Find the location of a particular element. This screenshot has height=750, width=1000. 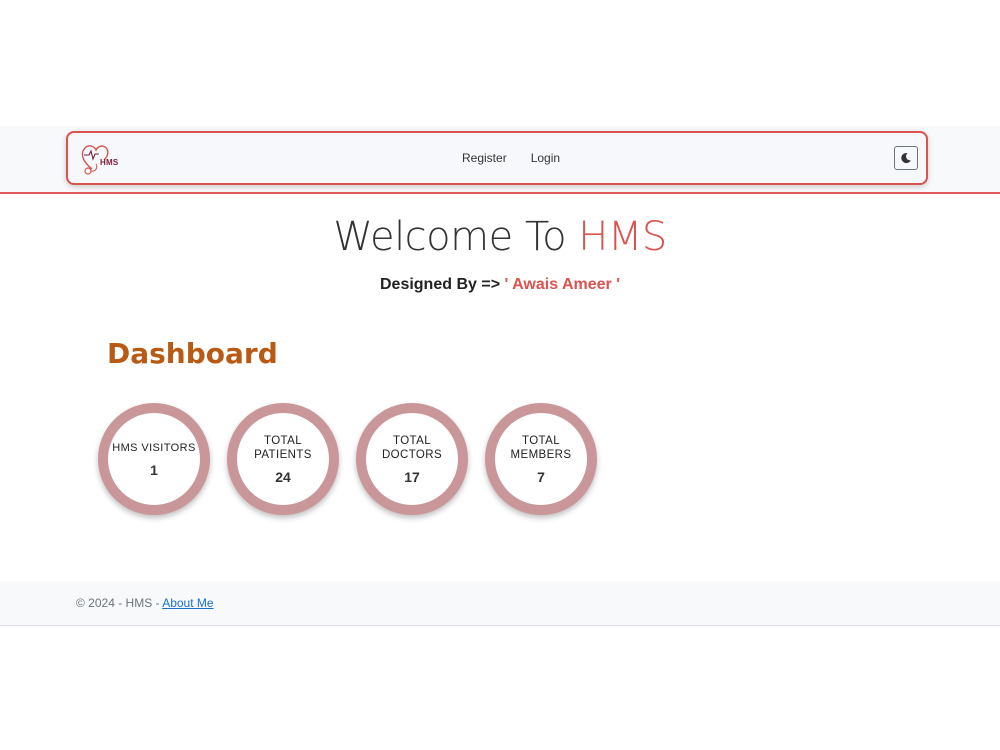

welcome-heading: Welcome To HMS is located at coordinates (500, 237).